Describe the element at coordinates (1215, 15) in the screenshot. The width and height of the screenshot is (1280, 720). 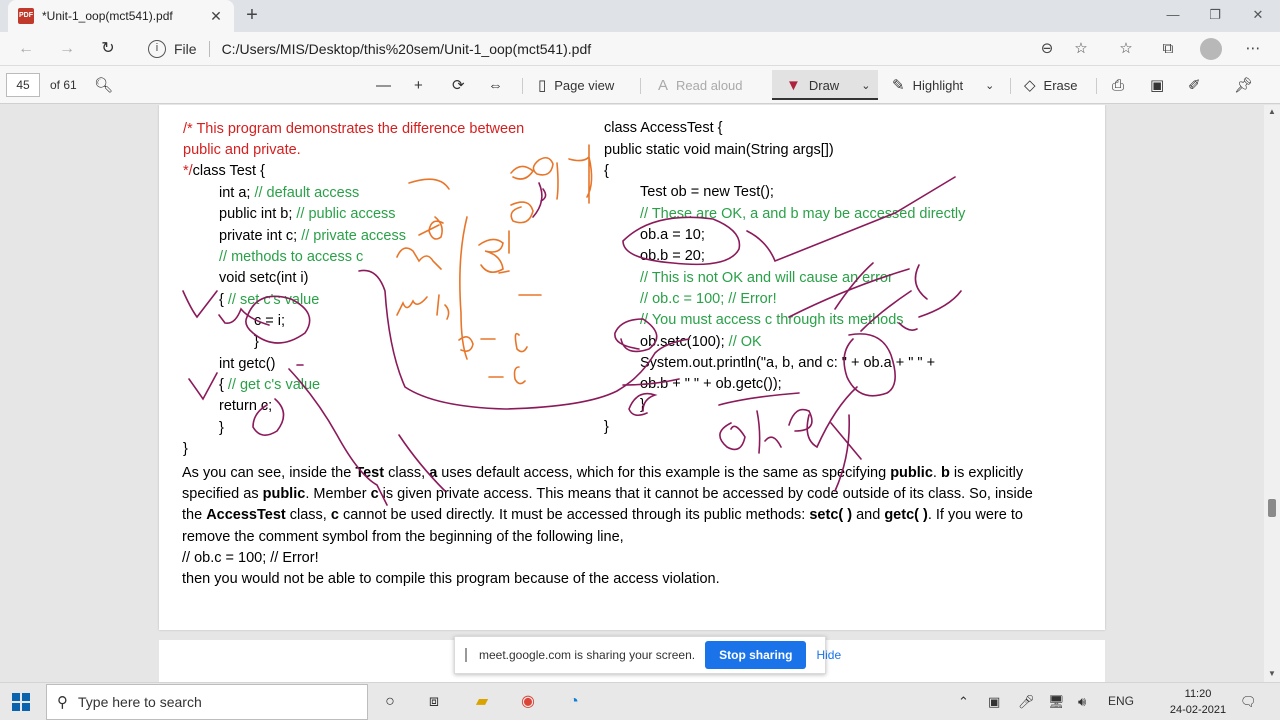
I see `restore-icon: ❐` at that location.